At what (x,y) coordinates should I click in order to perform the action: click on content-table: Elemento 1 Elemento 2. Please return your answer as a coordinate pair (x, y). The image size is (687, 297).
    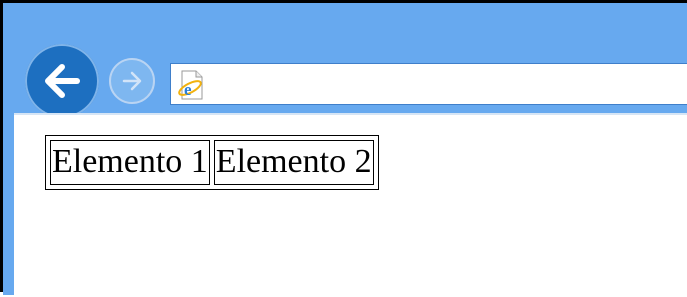
    Looking at the image, I should click on (212, 162).